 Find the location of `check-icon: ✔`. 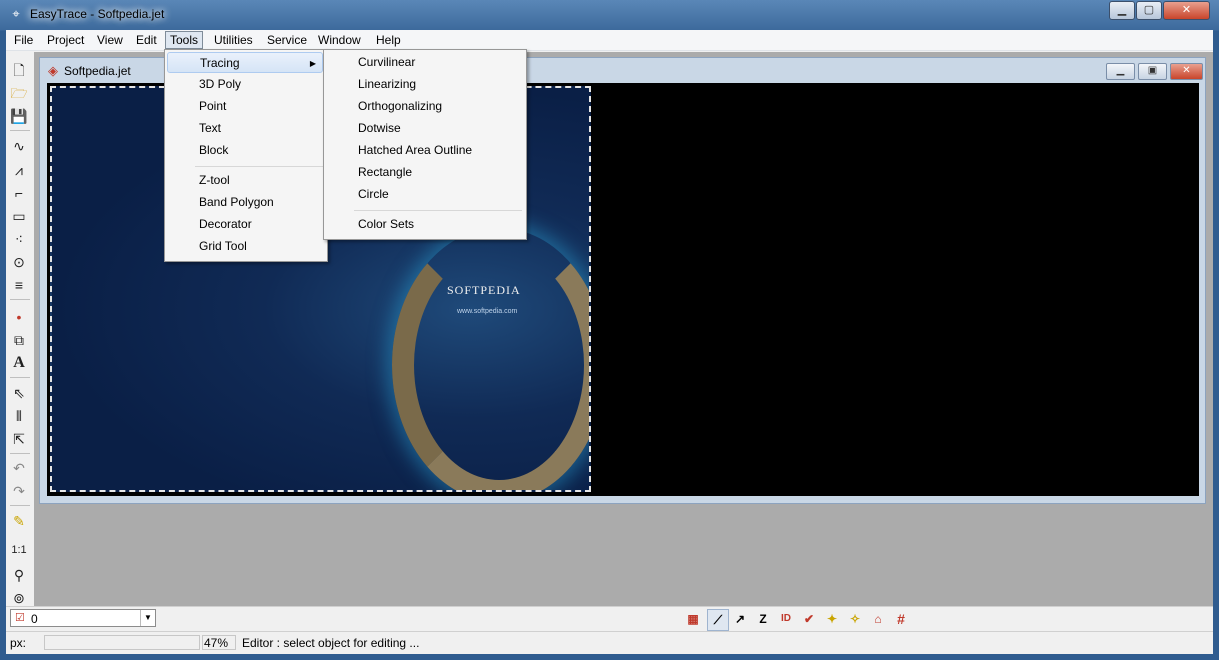

check-icon: ✔ is located at coordinates (809, 619).